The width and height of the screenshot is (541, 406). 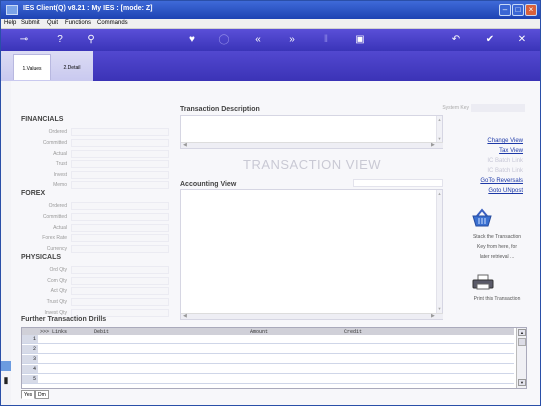 What do you see at coordinates (496, 247) in the screenshot?
I see `stack-text-line: Key from here, for` at bounding box center [496, 247].